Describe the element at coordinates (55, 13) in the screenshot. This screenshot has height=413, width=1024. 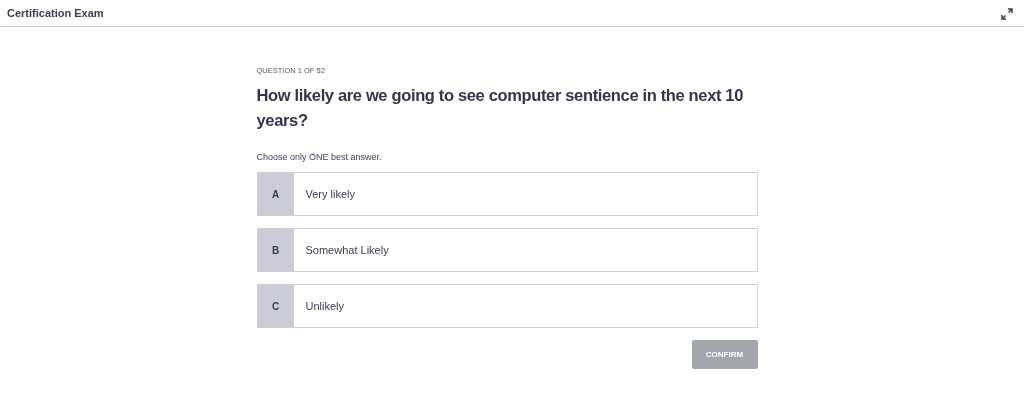
I see `app-title: Certification Exam` at that location.